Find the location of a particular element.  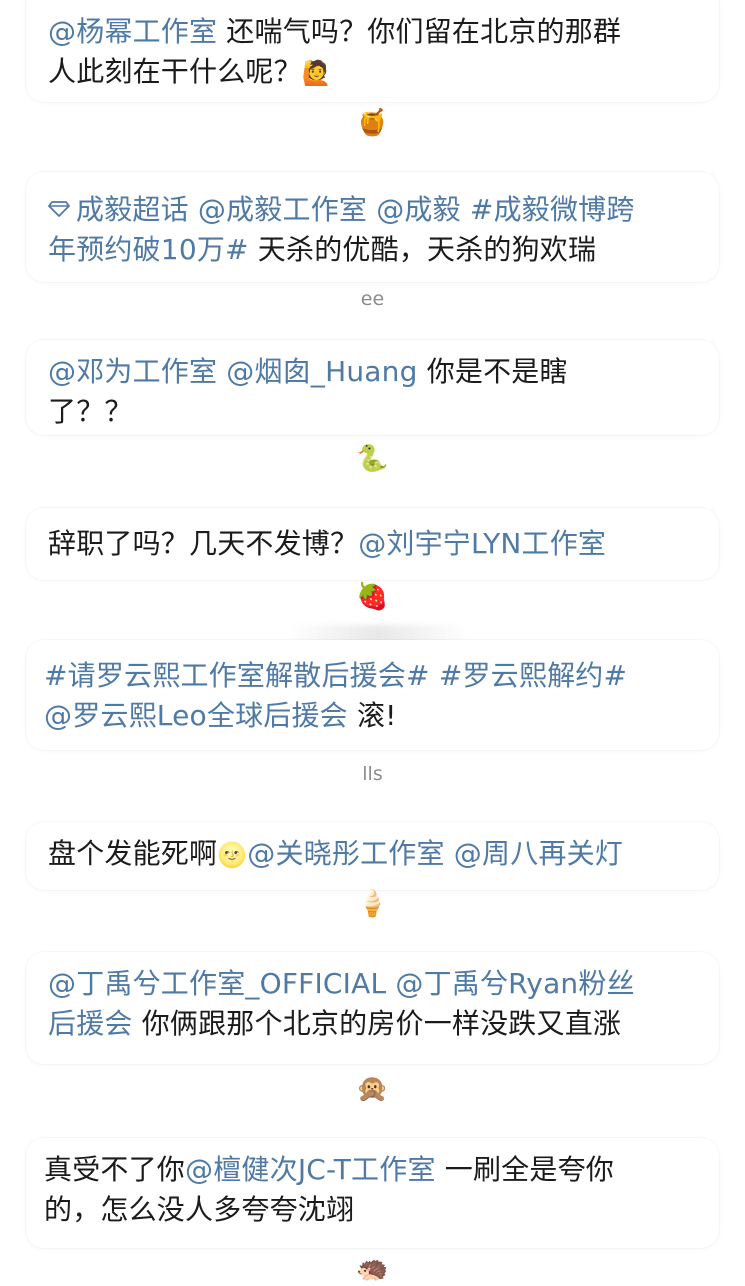

mention-links: @丁禹兮工作室_OFFICIAL @丁禹兮Ryan粉丝 is located at coordinates (341, 983).